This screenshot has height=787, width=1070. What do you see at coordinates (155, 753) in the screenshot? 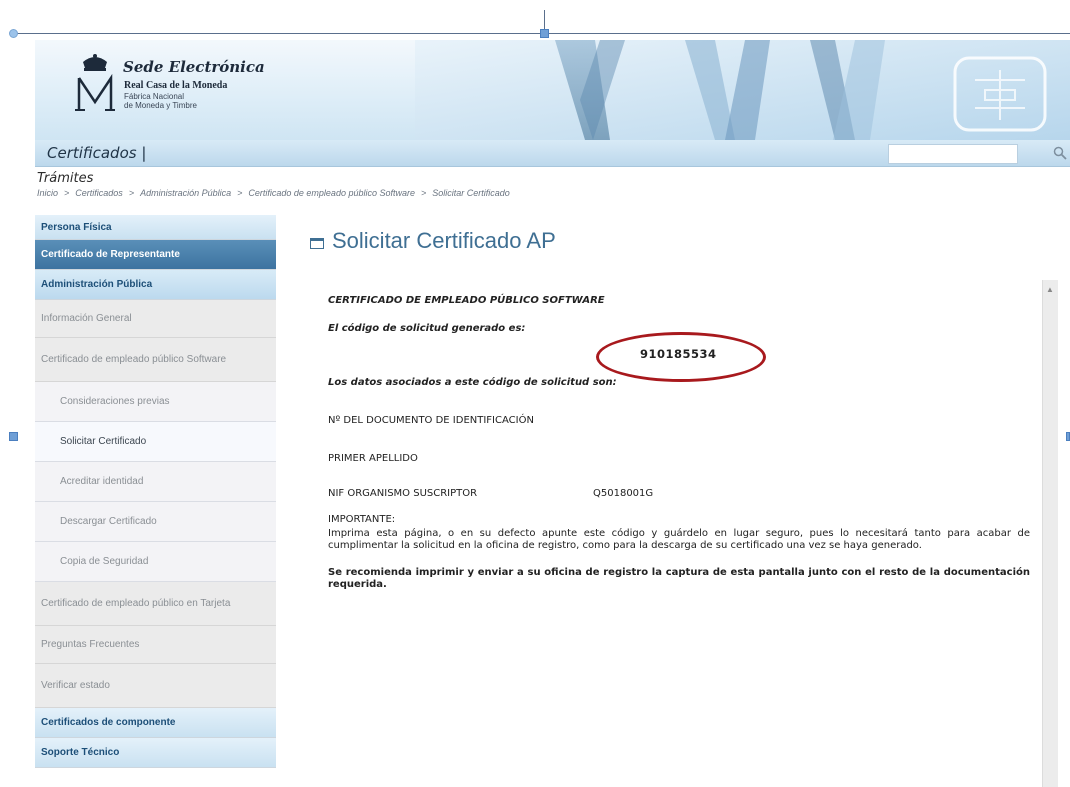
I see `sidebar-item-soporte: Soporte Técnico` at bounding box center [155, 753].